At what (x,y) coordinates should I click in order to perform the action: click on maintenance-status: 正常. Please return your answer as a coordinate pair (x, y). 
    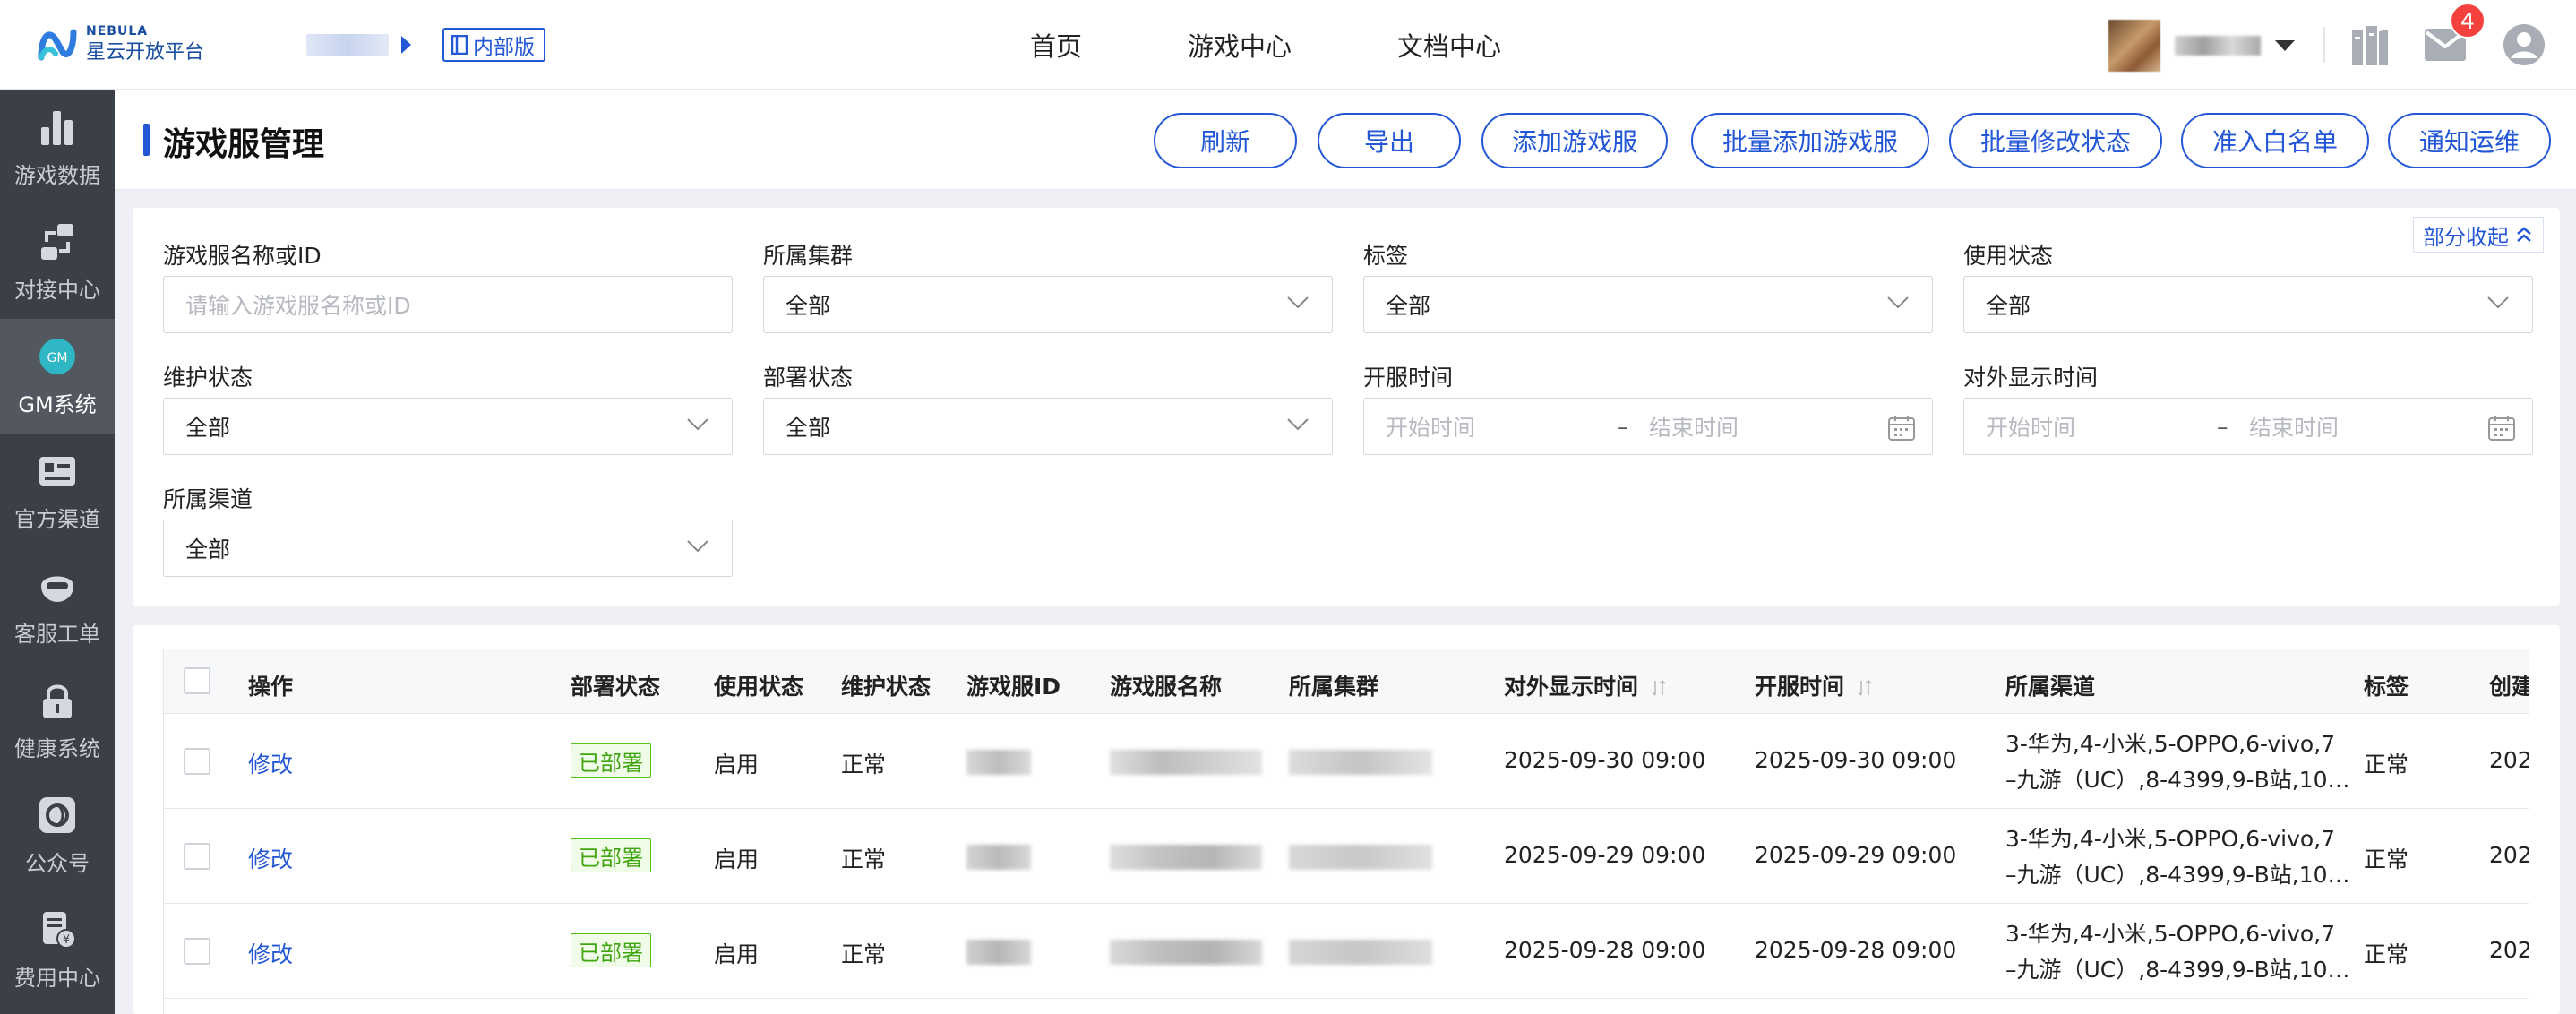
    Looking at the image, I should click on (864, 859).